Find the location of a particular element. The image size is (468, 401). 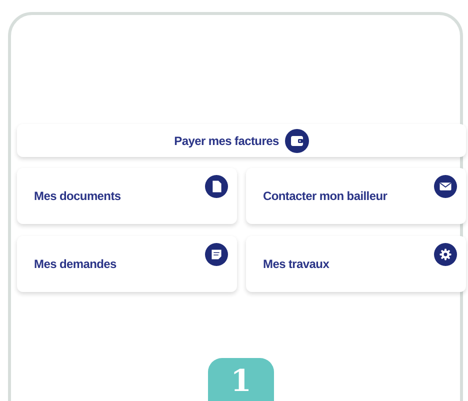

note-icon is located at coordinates (216, 254).